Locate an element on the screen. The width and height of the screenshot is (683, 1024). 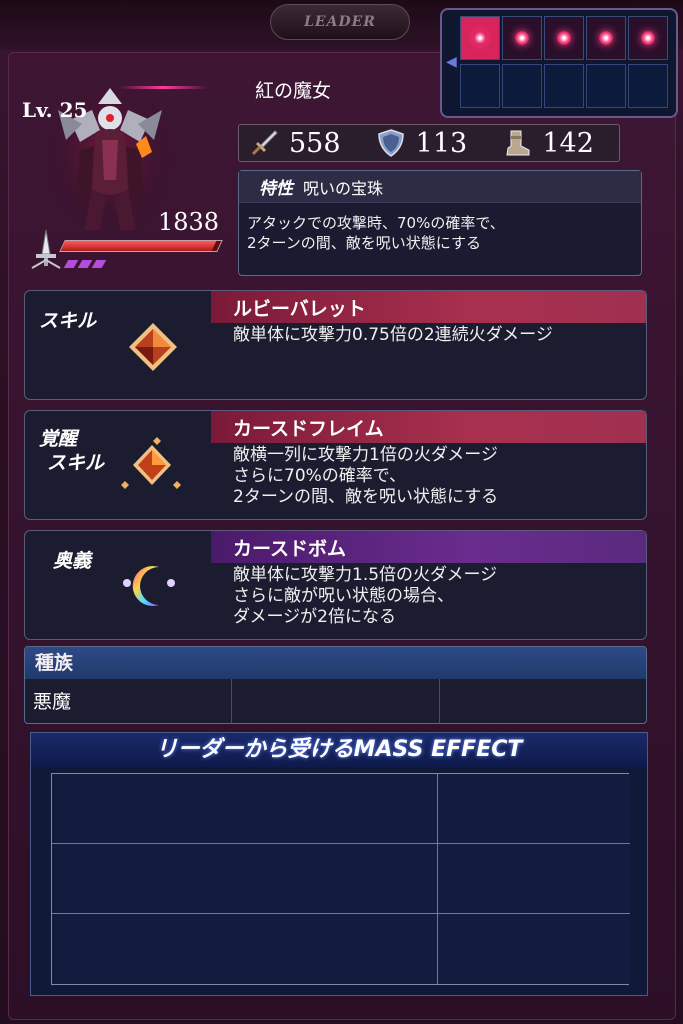
hp-bar is located at coordinates (141, 246).